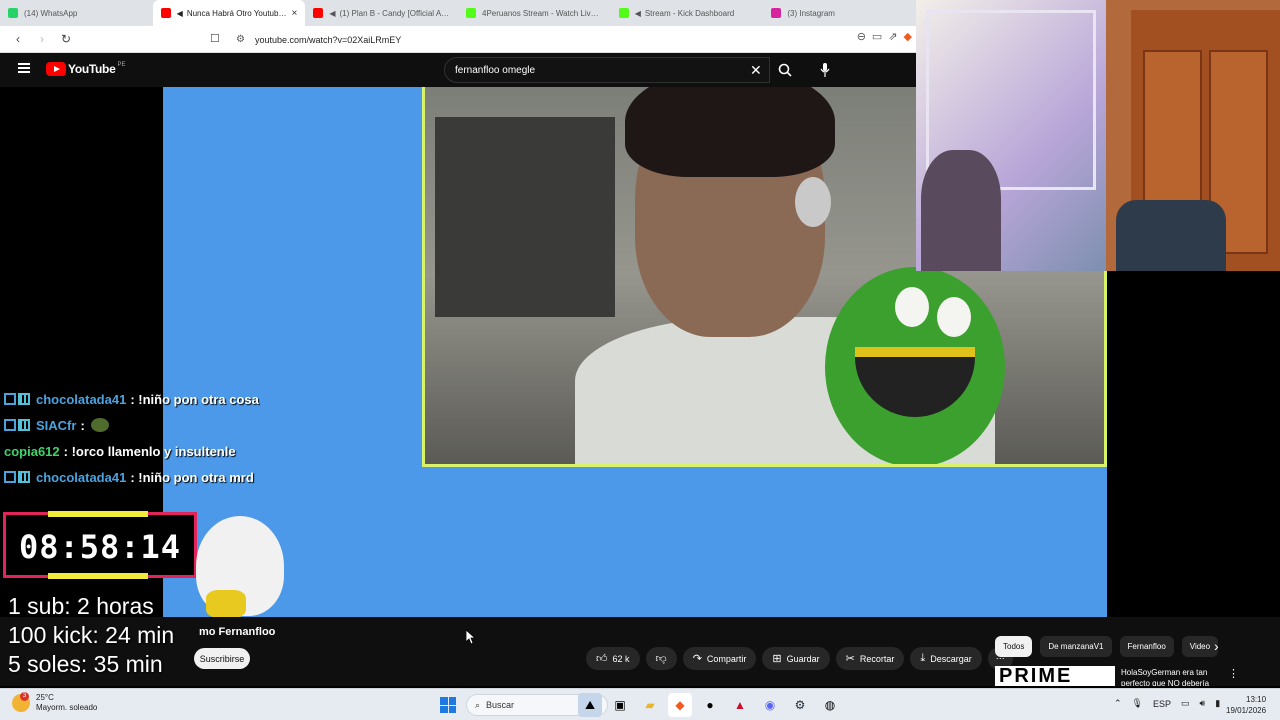 The height and width of the screenshot is (720, 1280). Describe the element at coordinates (830, 705) in the screenshot. I see `app-icon: ◍` at that location.